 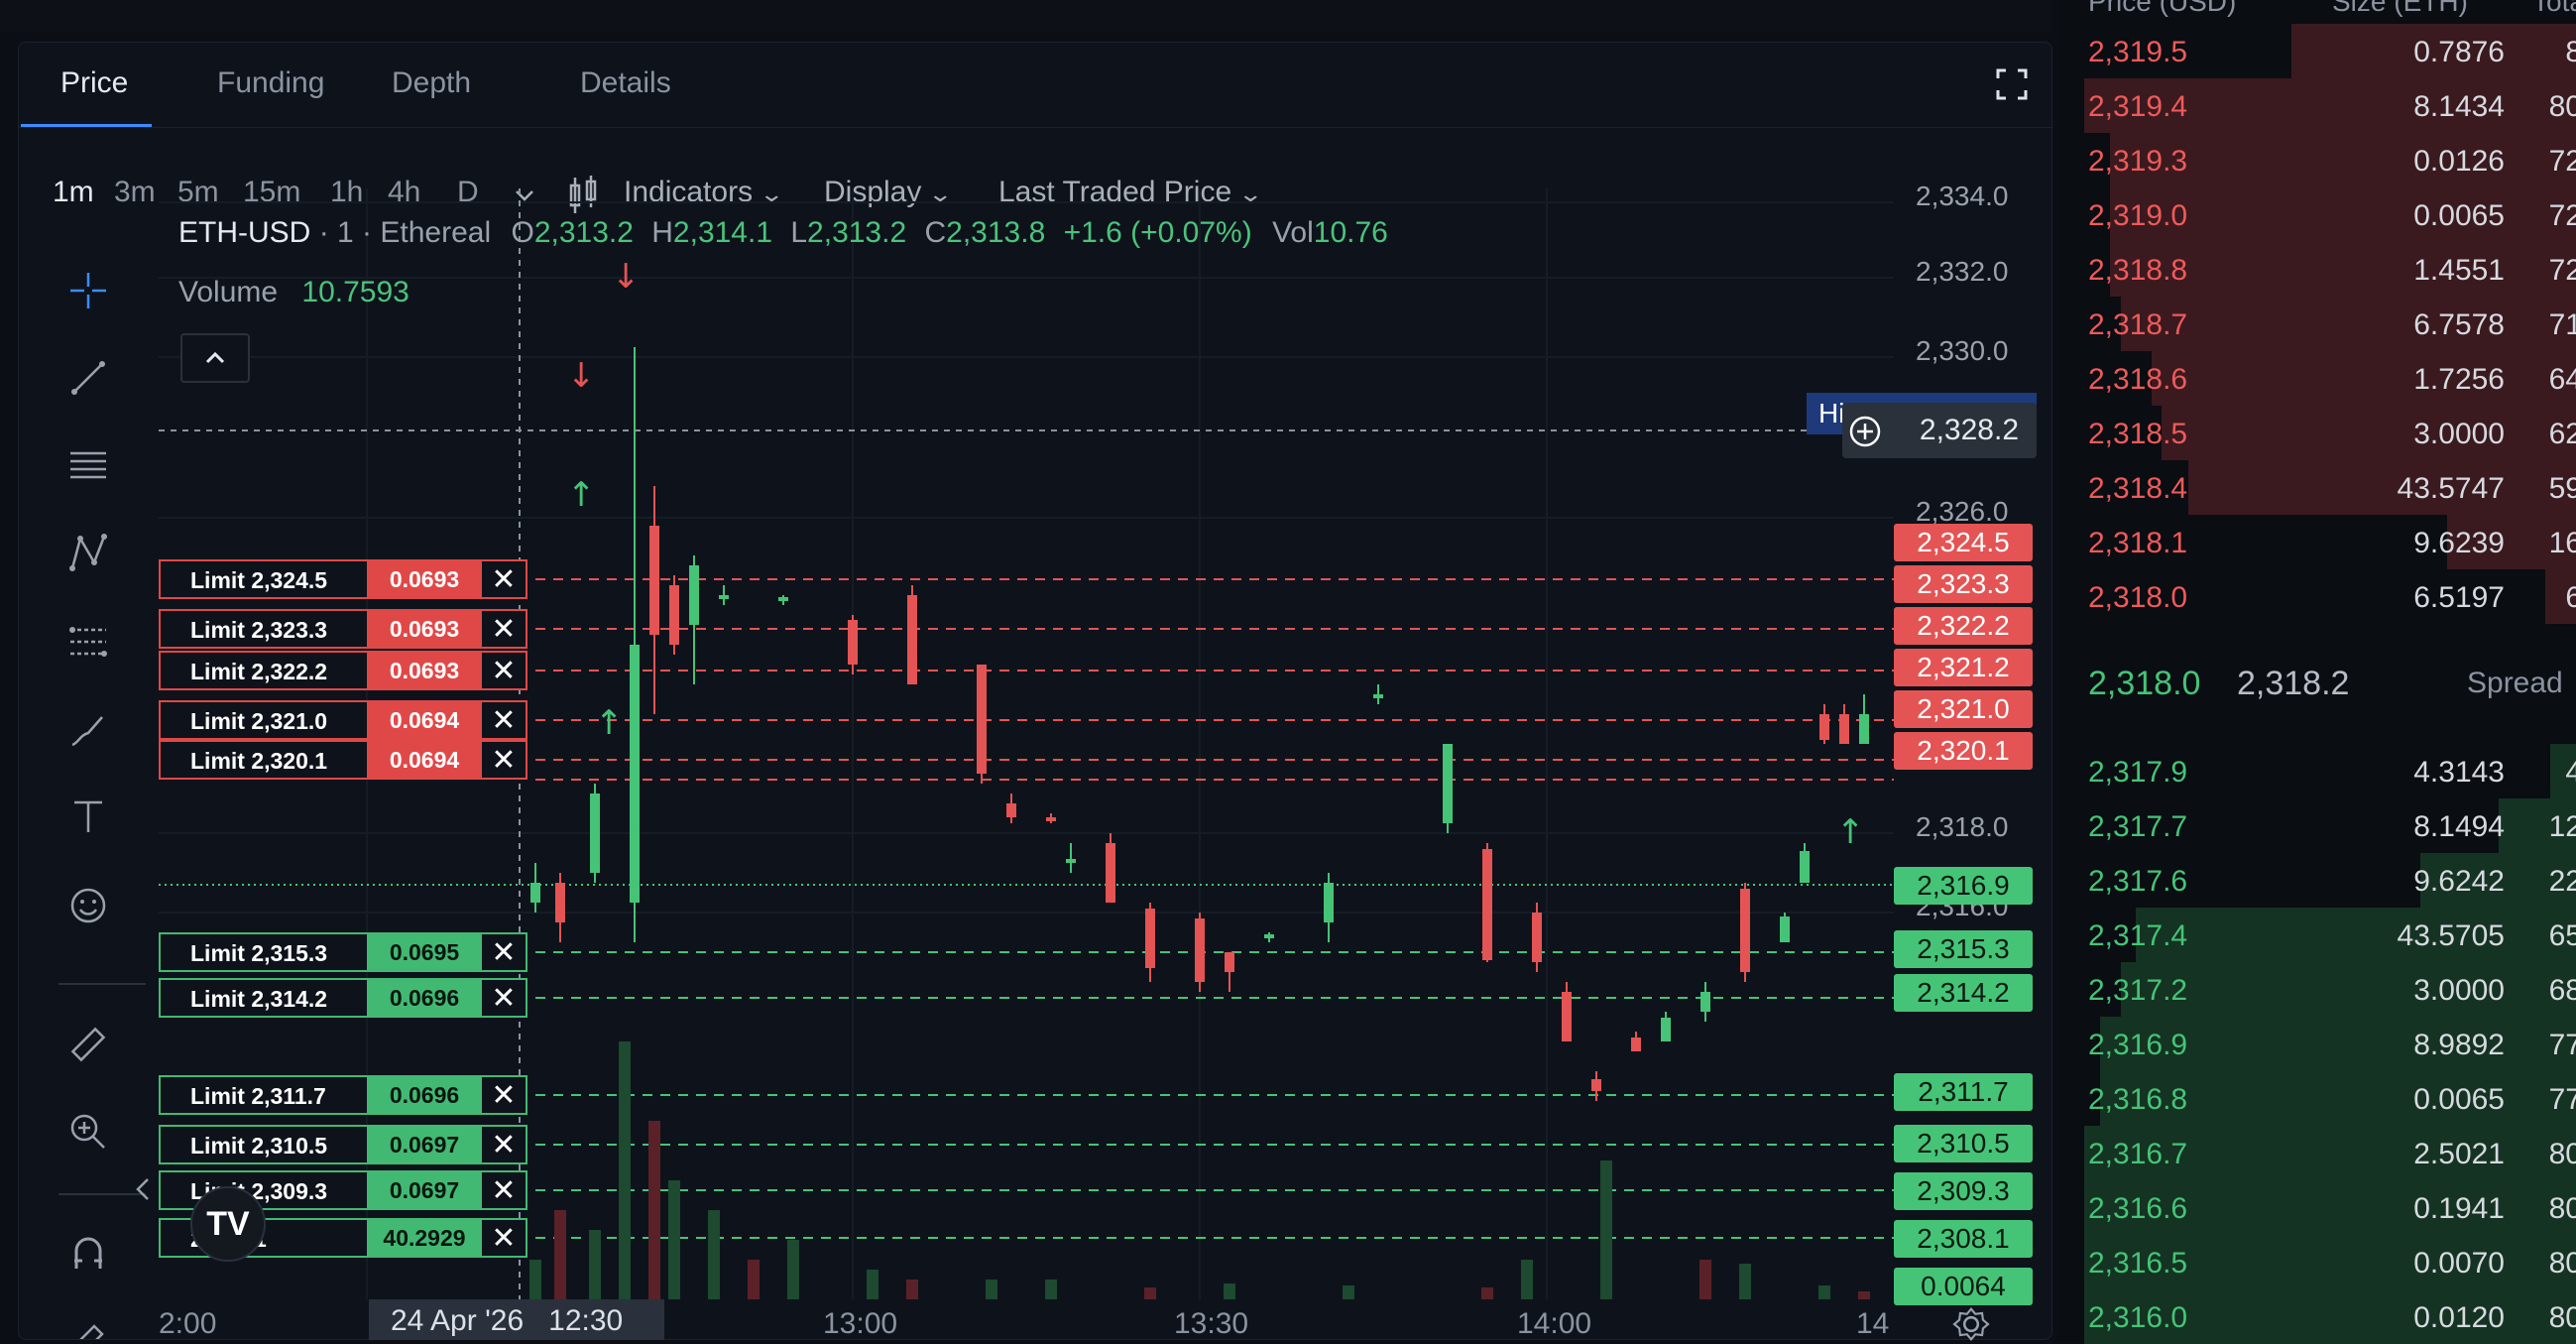 I want to click on orderbook-header-size: Size (ETH), so click(x=2400, y=9).